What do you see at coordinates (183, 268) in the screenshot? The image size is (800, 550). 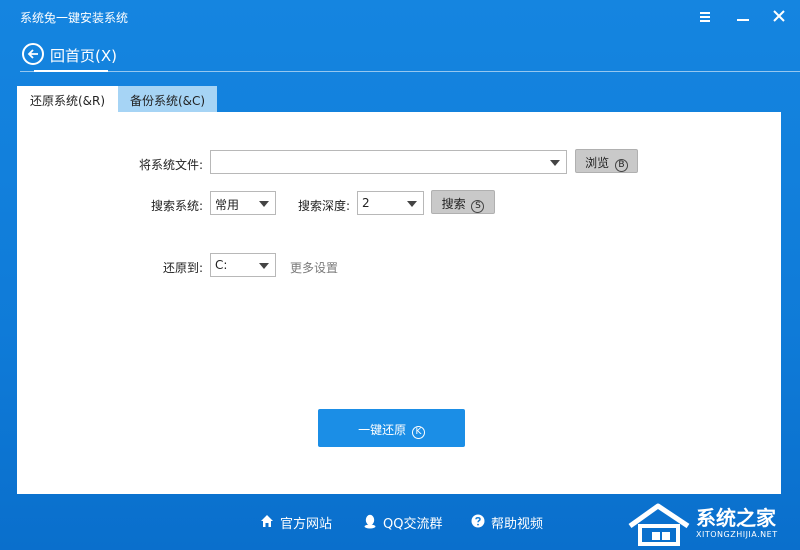 I see `restore-to-label: 还原到:` at bounding box center [183, 268].